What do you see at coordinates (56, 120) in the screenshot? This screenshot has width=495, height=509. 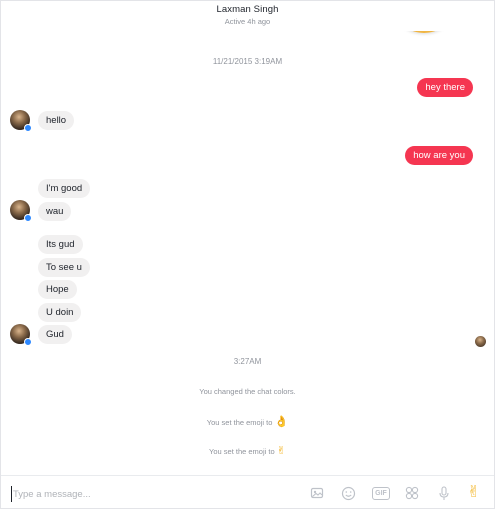 I see `incoming-message: hello` at bounding box center [56, 120].